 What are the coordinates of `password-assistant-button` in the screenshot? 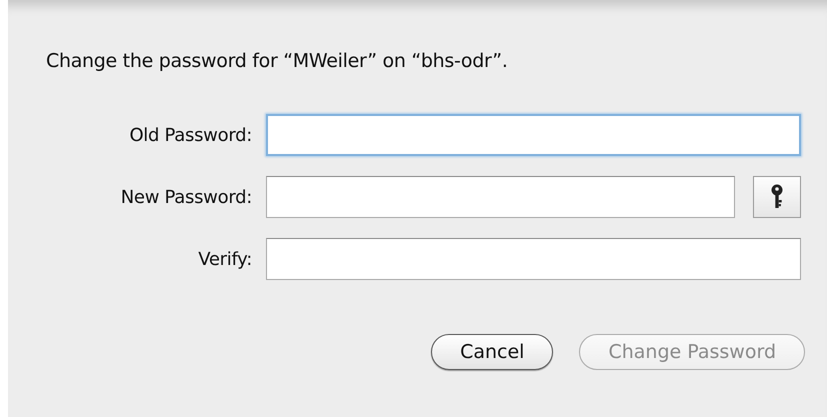 It's located at (777, 197).